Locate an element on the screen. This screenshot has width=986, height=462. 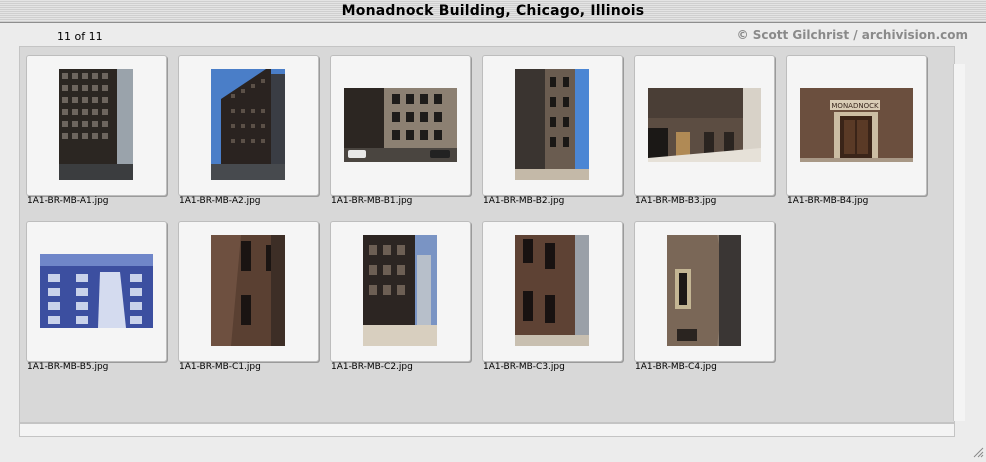
thumbnail-item: 1A1-BR-MB-B2.jpg is located at coordinates (552, 130).